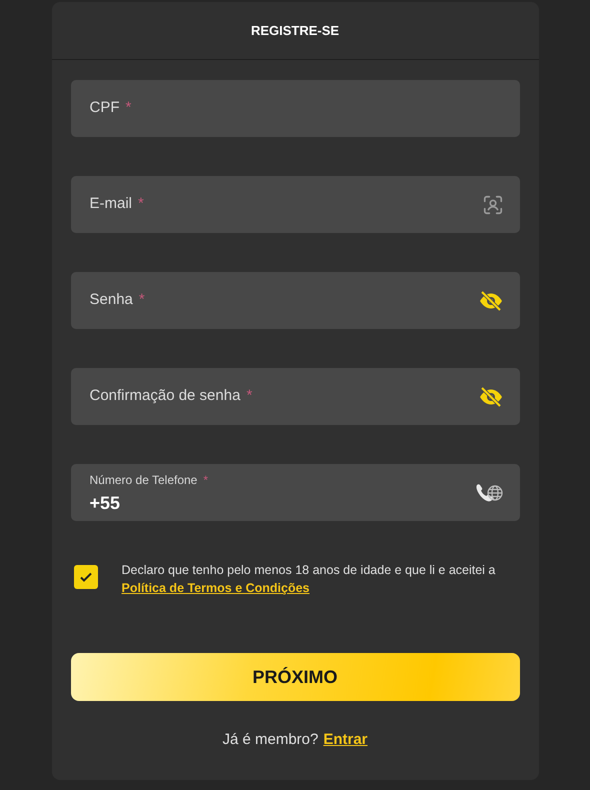 This screenshot has width=590, height=790. What do you see at coordinates (295, 677) in the screenshot?
I see `next-button: PRÓXIMO` at bounding box center [295, 677].